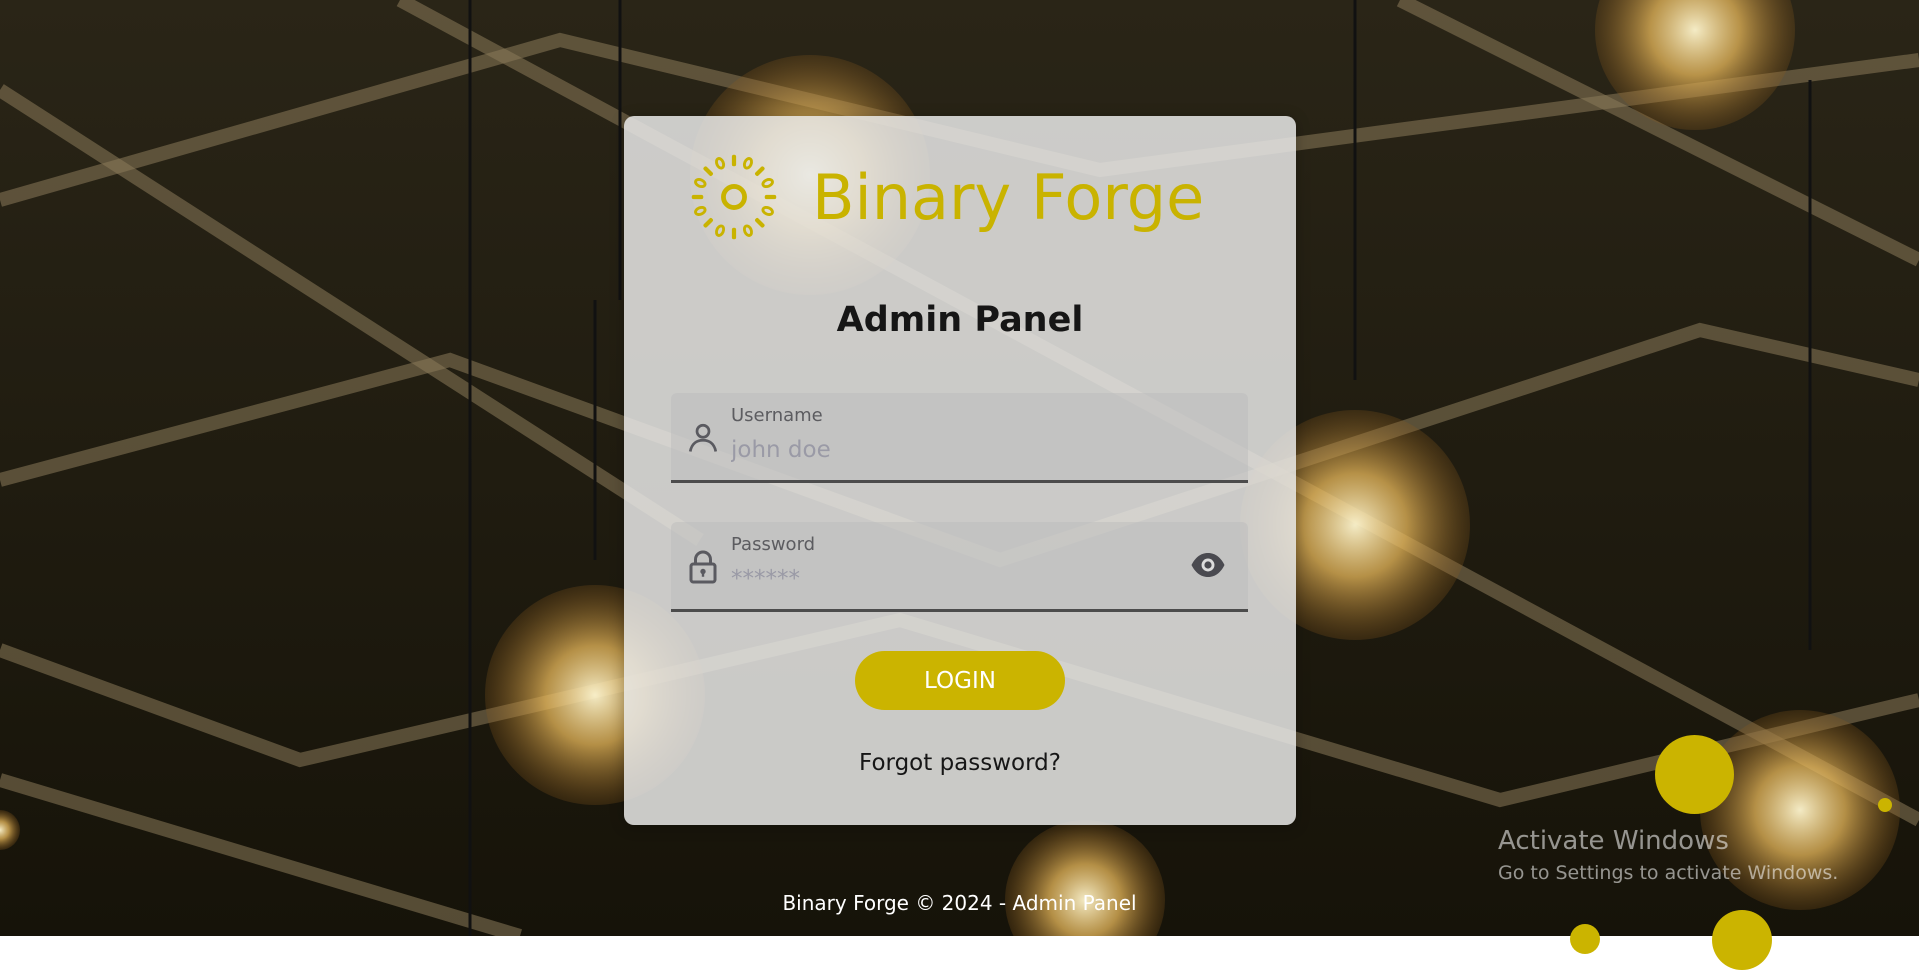 The width and height of the screenshot is (1919, 970). I want to click on page-title: Admin Panel, so click(960, 320).